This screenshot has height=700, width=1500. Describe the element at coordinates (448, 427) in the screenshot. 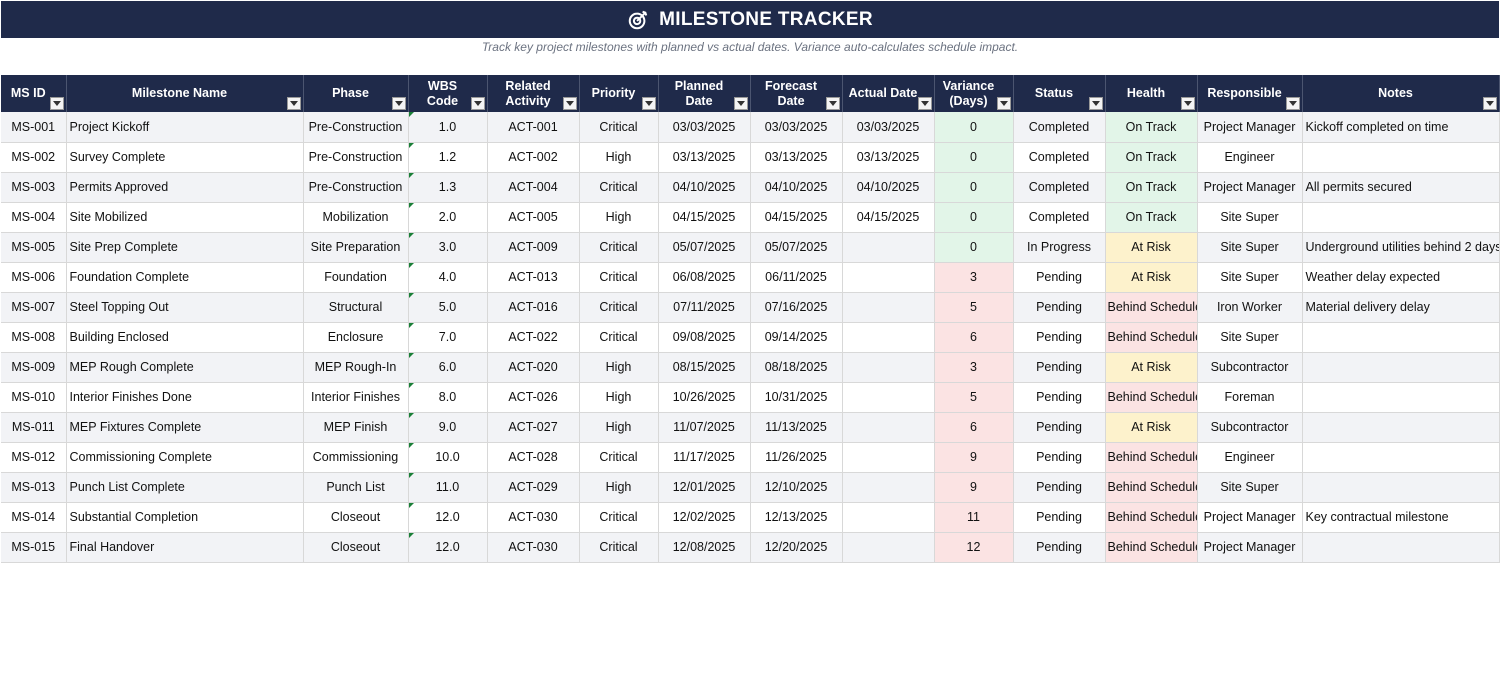

I see `wbs-code-cell: 9.0` at that location.